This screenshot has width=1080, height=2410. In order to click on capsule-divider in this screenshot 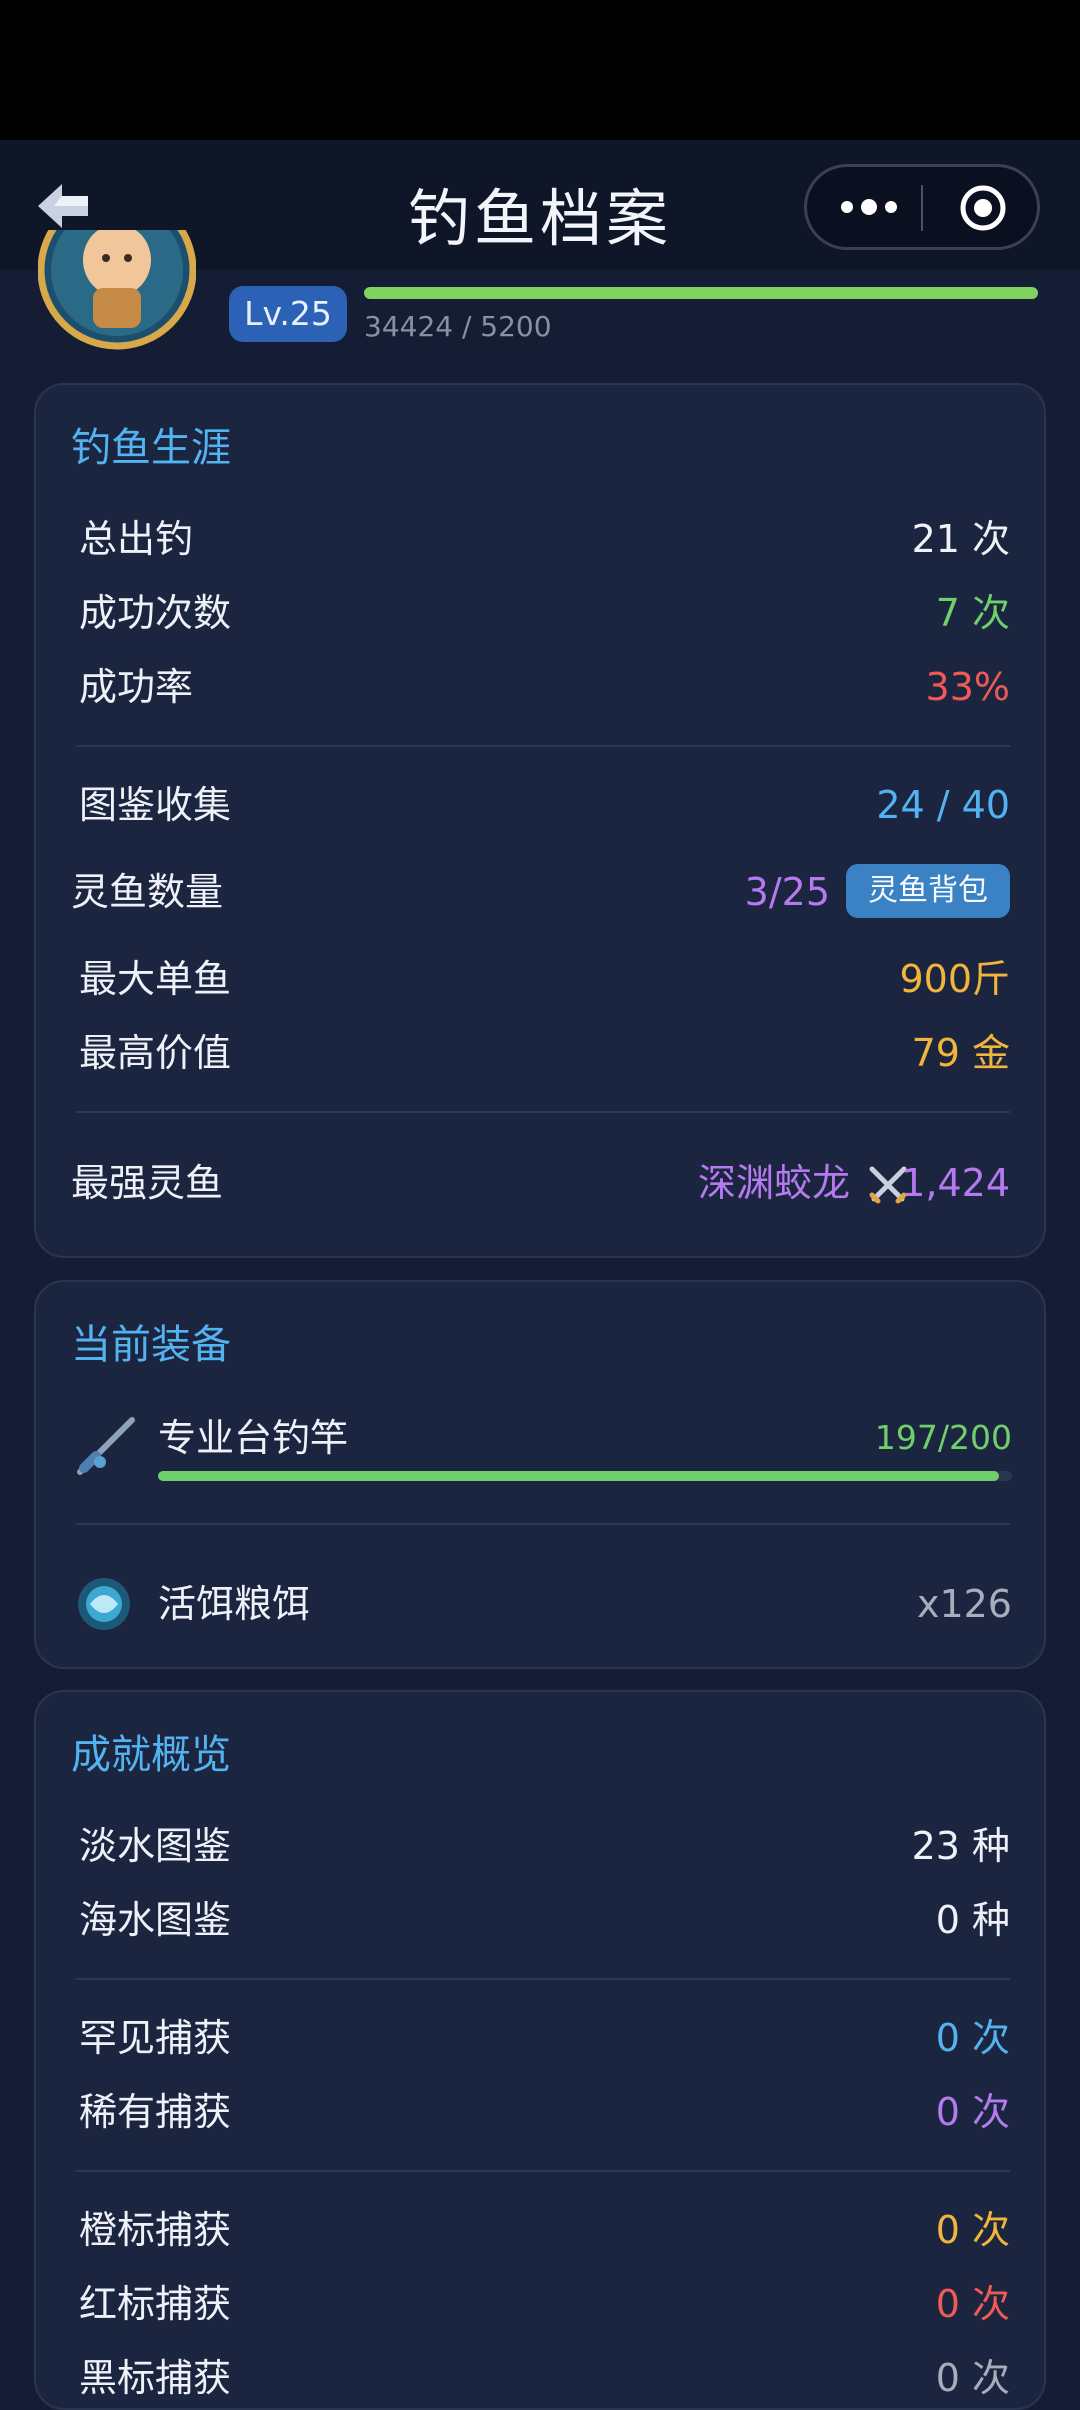, I will do `click(922, 208)`.